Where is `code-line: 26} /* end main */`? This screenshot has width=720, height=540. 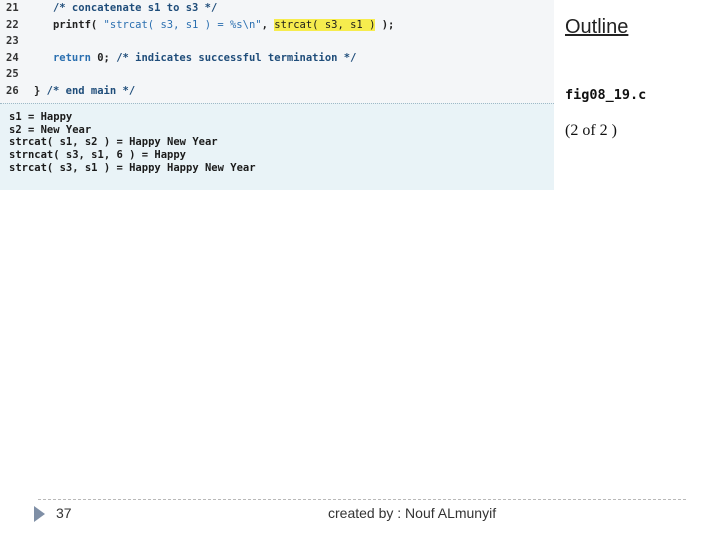 code-line: 26} /* end main */ is located at coordinates (70, 91).